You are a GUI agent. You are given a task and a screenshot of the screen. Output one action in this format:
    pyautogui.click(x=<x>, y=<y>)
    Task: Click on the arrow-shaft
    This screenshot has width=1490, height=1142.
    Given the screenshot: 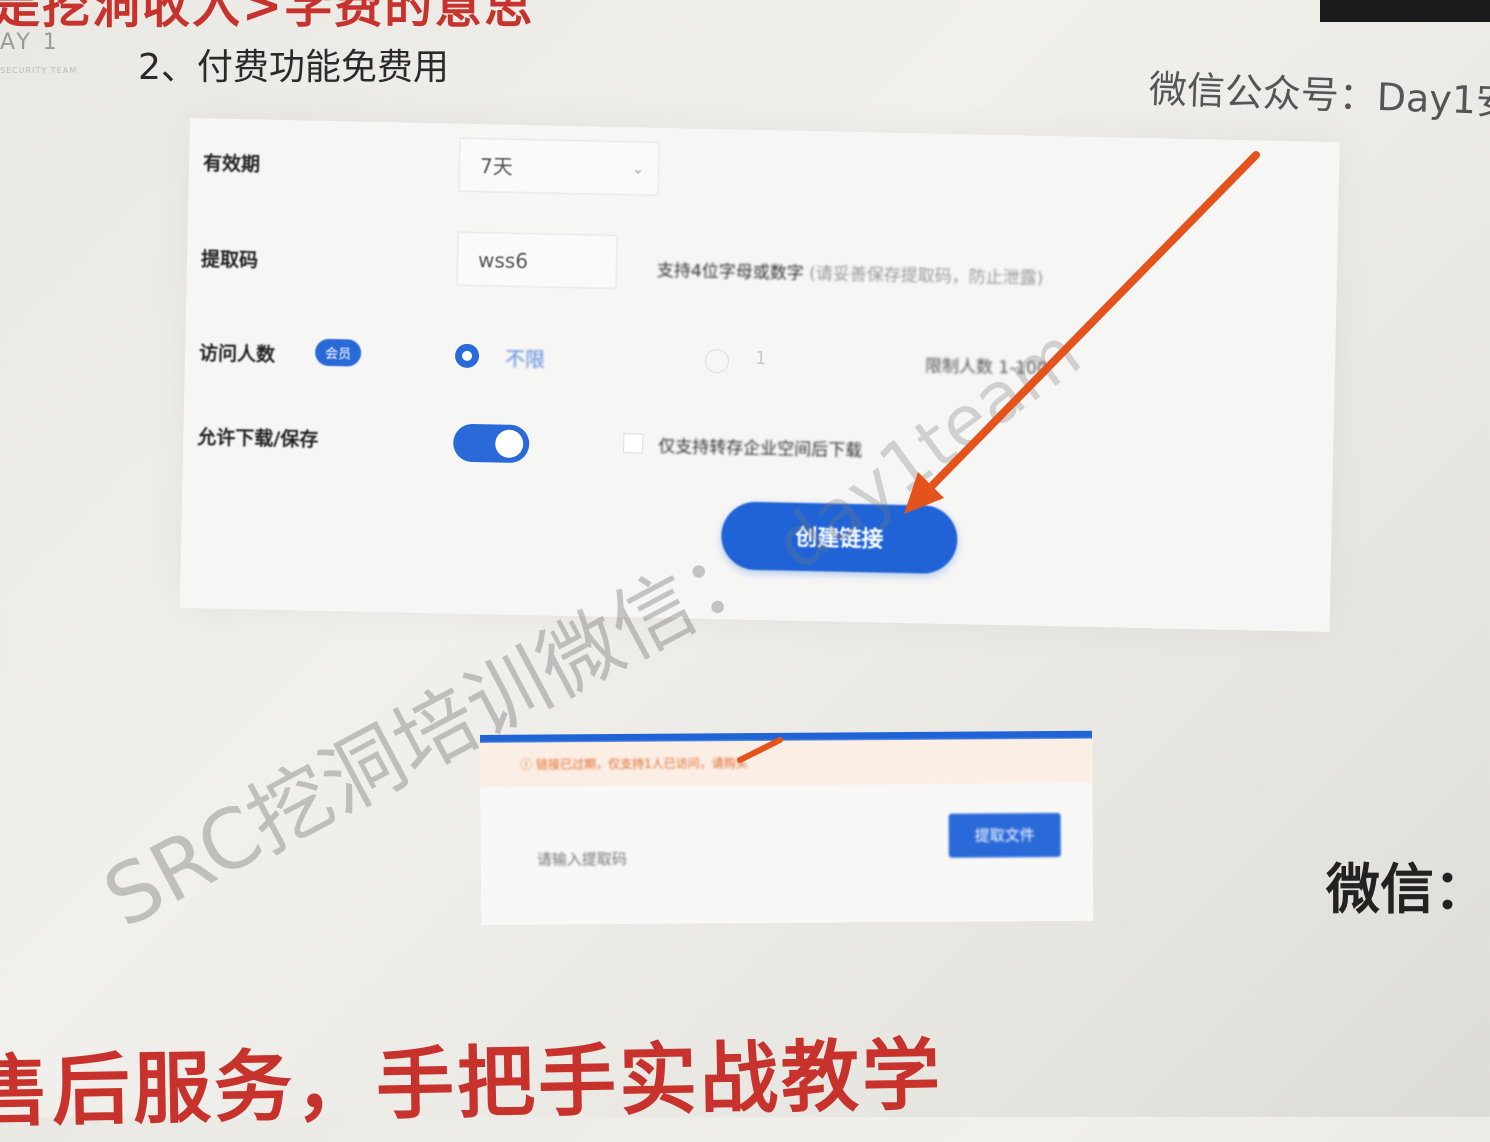 What is the action you would take?
    pyautogui.click(x=1087, y=327)
    